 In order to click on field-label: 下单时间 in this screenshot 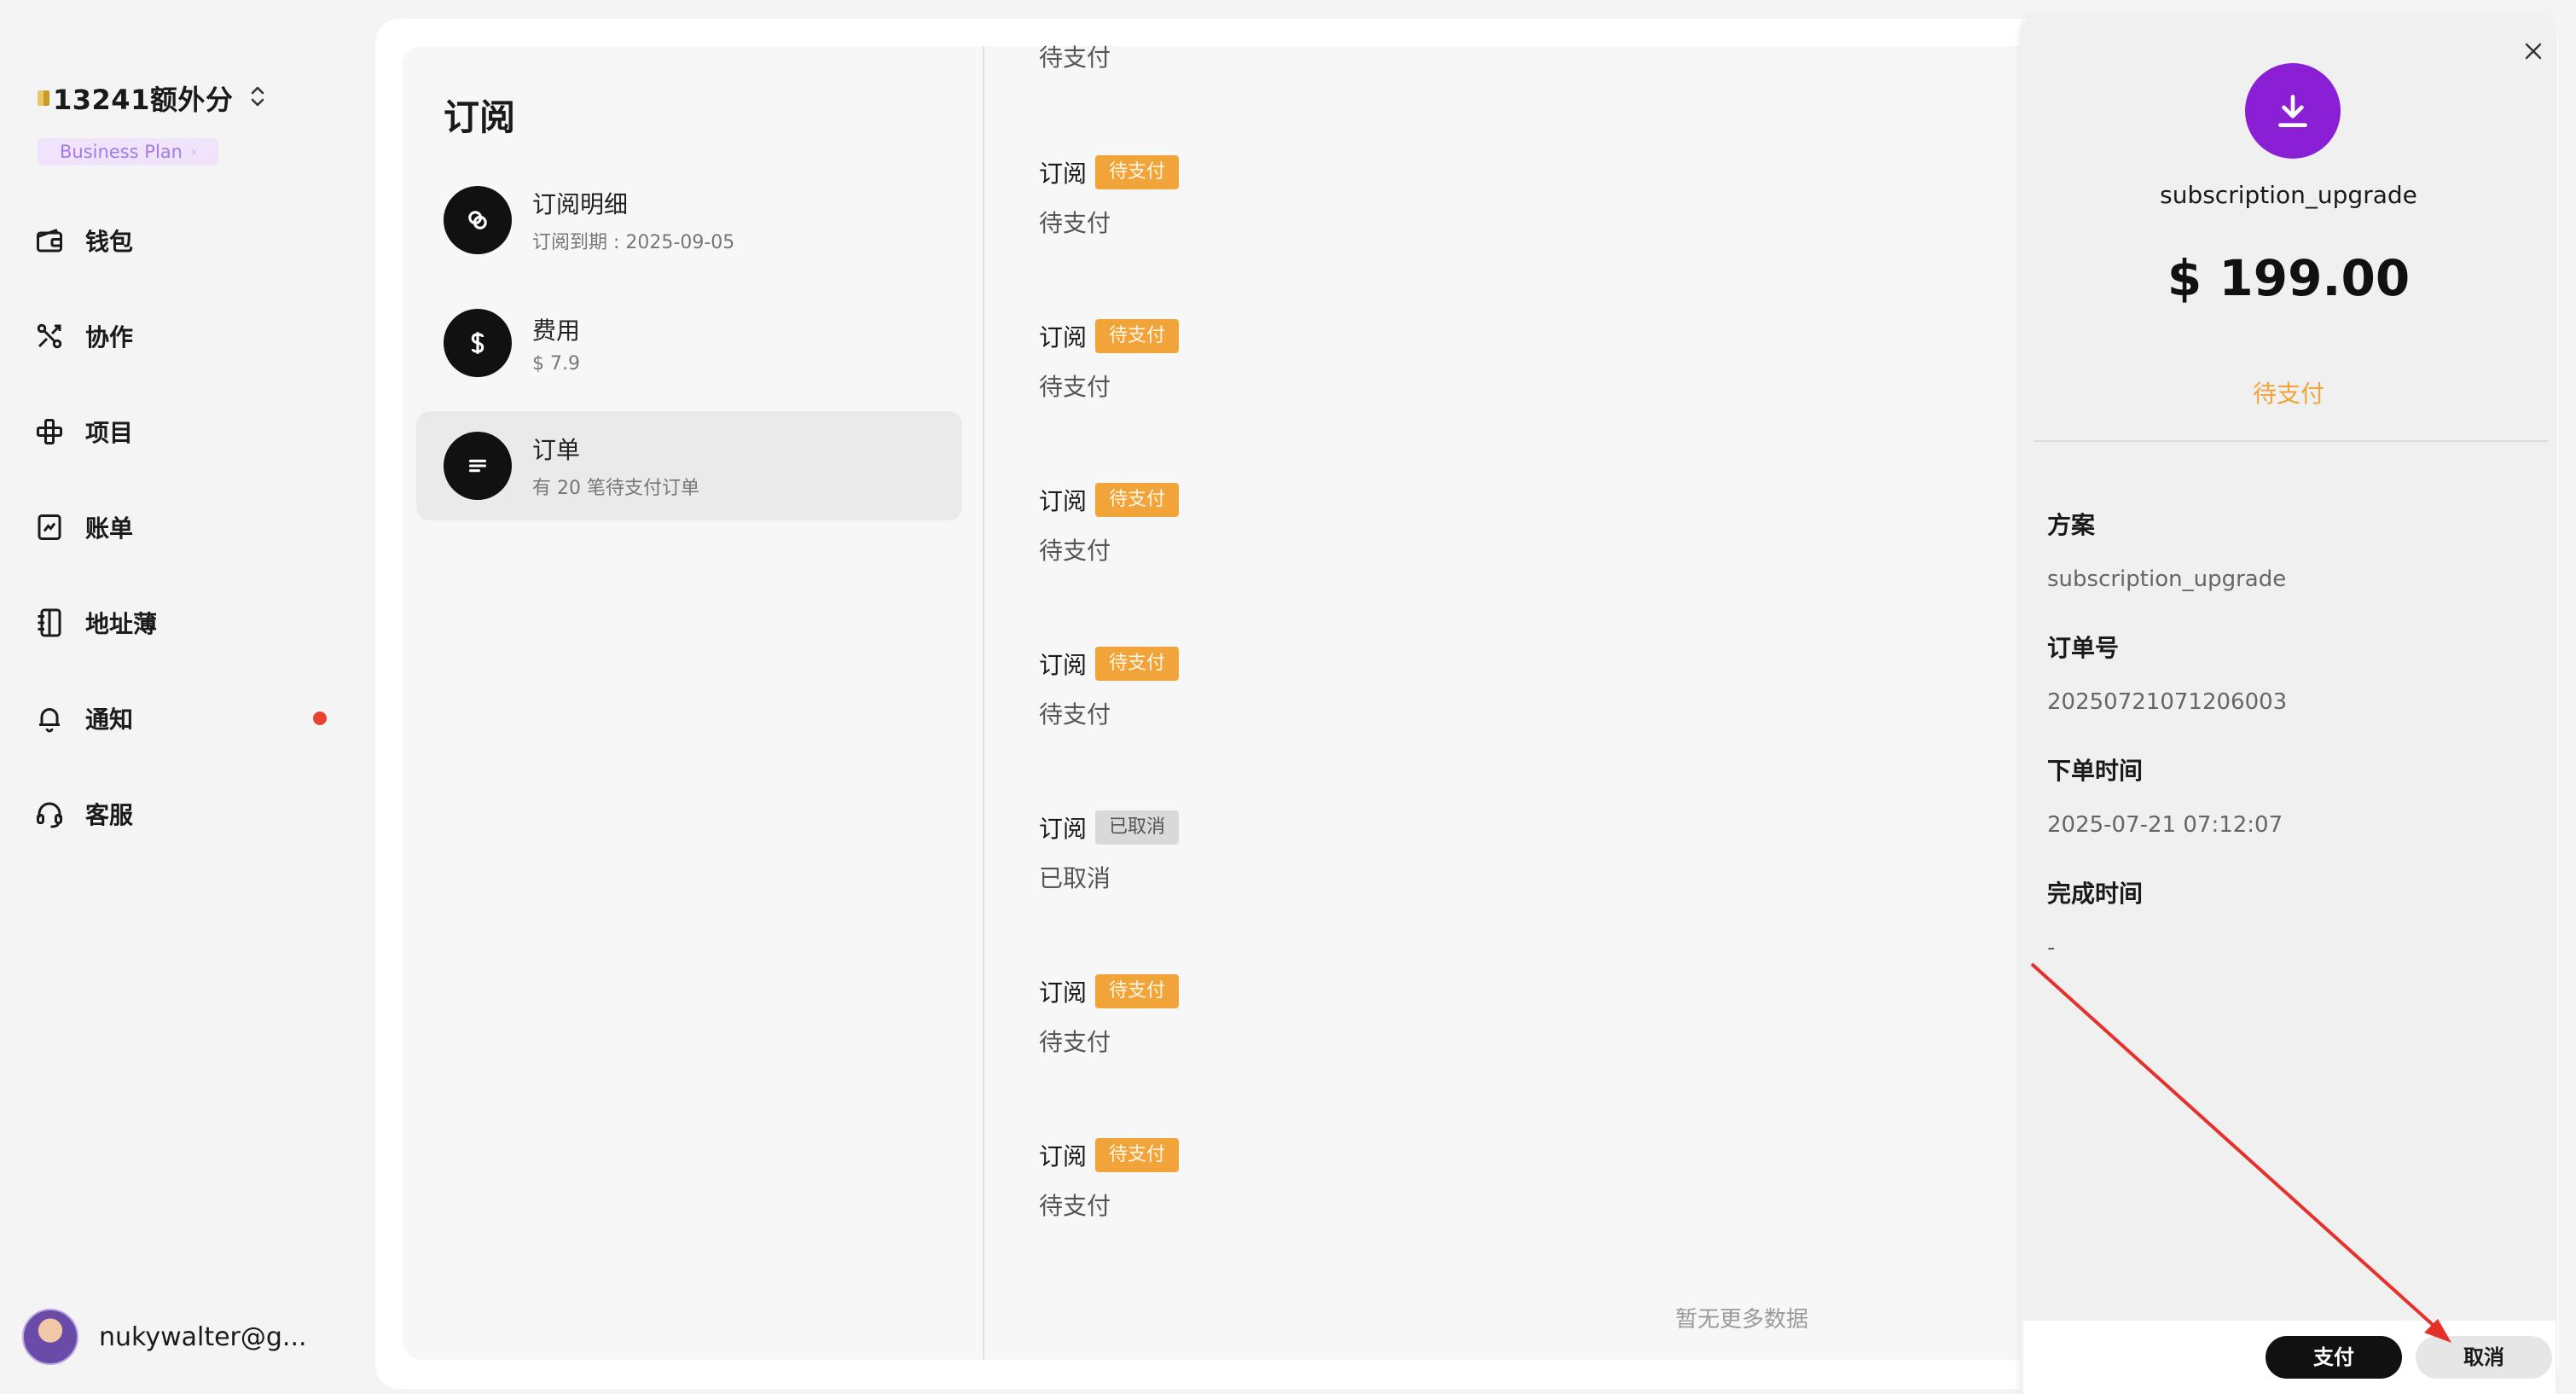, I will do `click(2095, 771)`.